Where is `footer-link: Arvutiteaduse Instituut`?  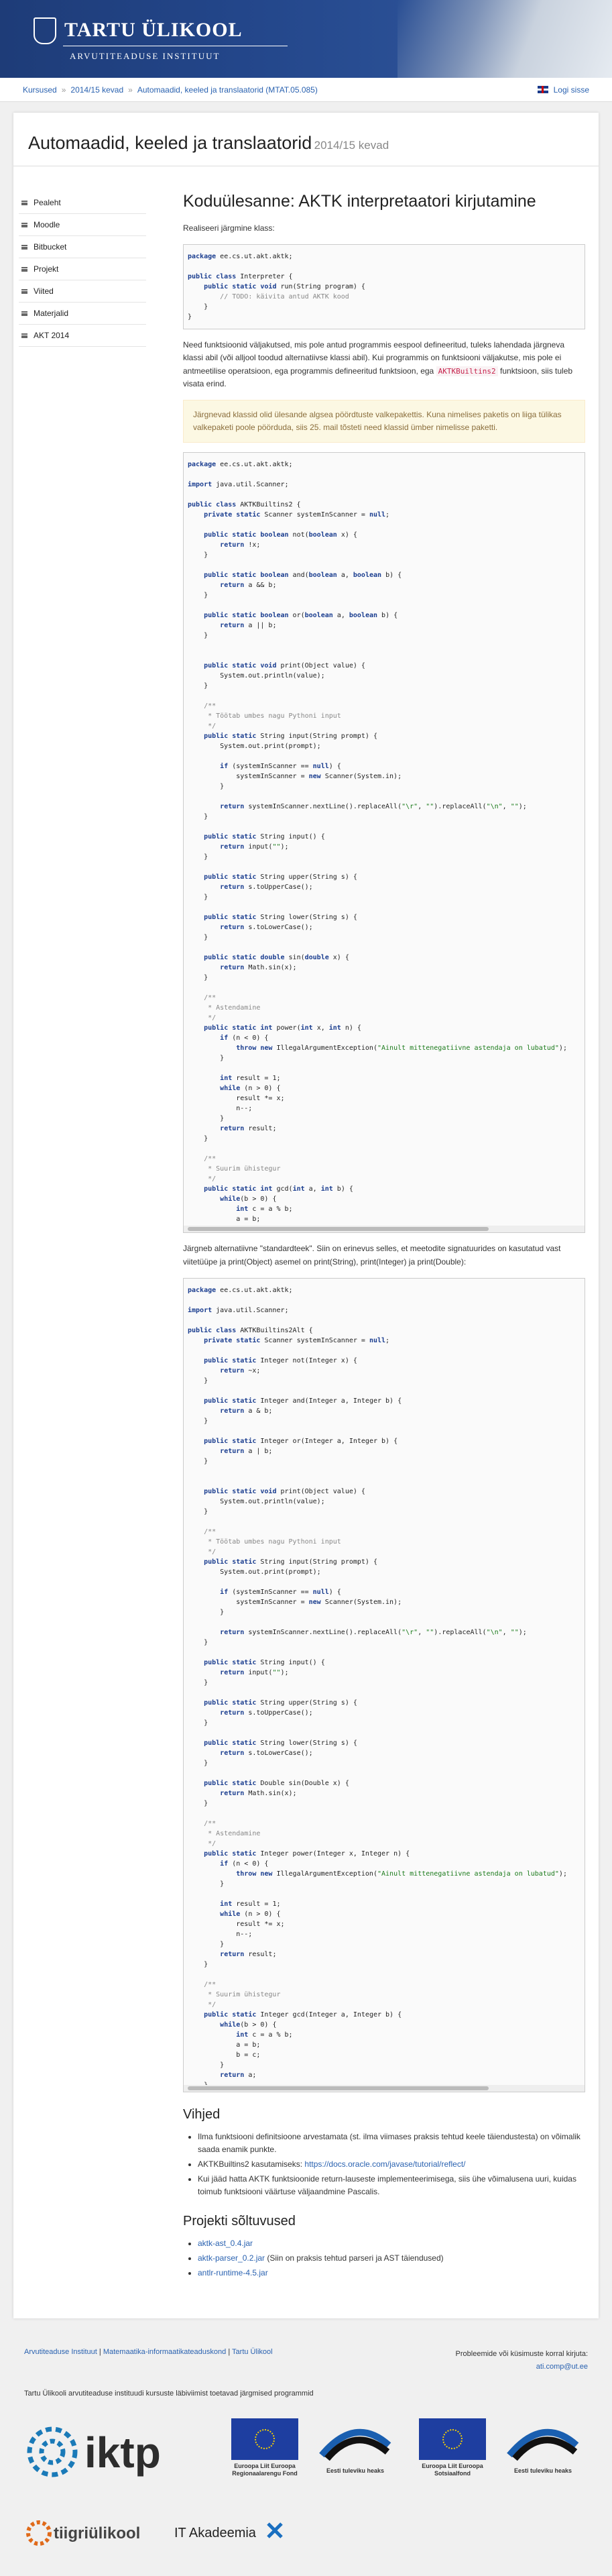
footer-link: Arvutiteaduse Instituut is located at coordinates (60, 2352).